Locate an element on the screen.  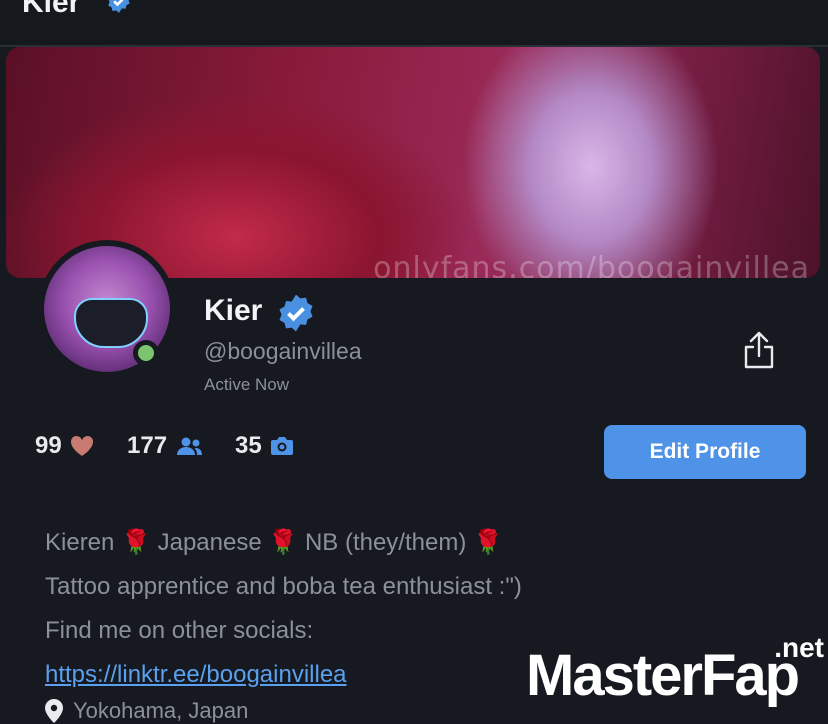
subscribers-count: 177 is located at coordinates (147, 445).